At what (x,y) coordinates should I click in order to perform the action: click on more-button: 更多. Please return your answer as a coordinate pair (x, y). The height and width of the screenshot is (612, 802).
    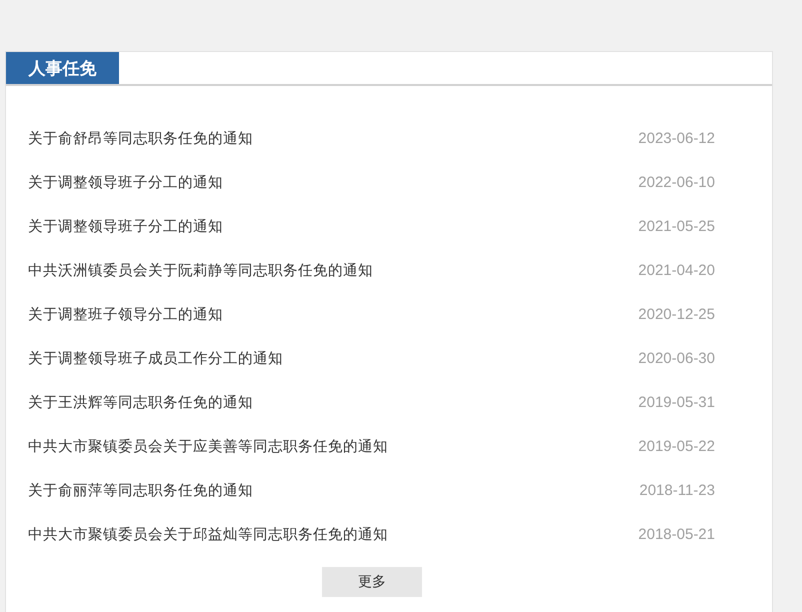
    Looking at the image, I should click on (372, 582).